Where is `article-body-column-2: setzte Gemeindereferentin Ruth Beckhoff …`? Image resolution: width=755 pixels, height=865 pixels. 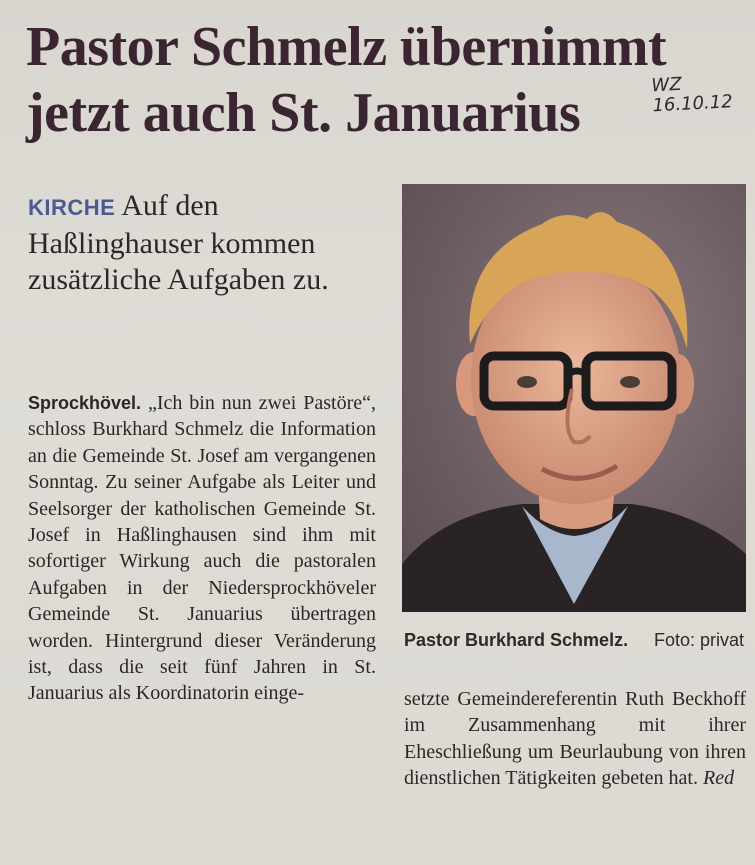
article-body-column-2: setzte Gemeindereferentin Ruth Beckhoff … is located at coordinates (575, 739).